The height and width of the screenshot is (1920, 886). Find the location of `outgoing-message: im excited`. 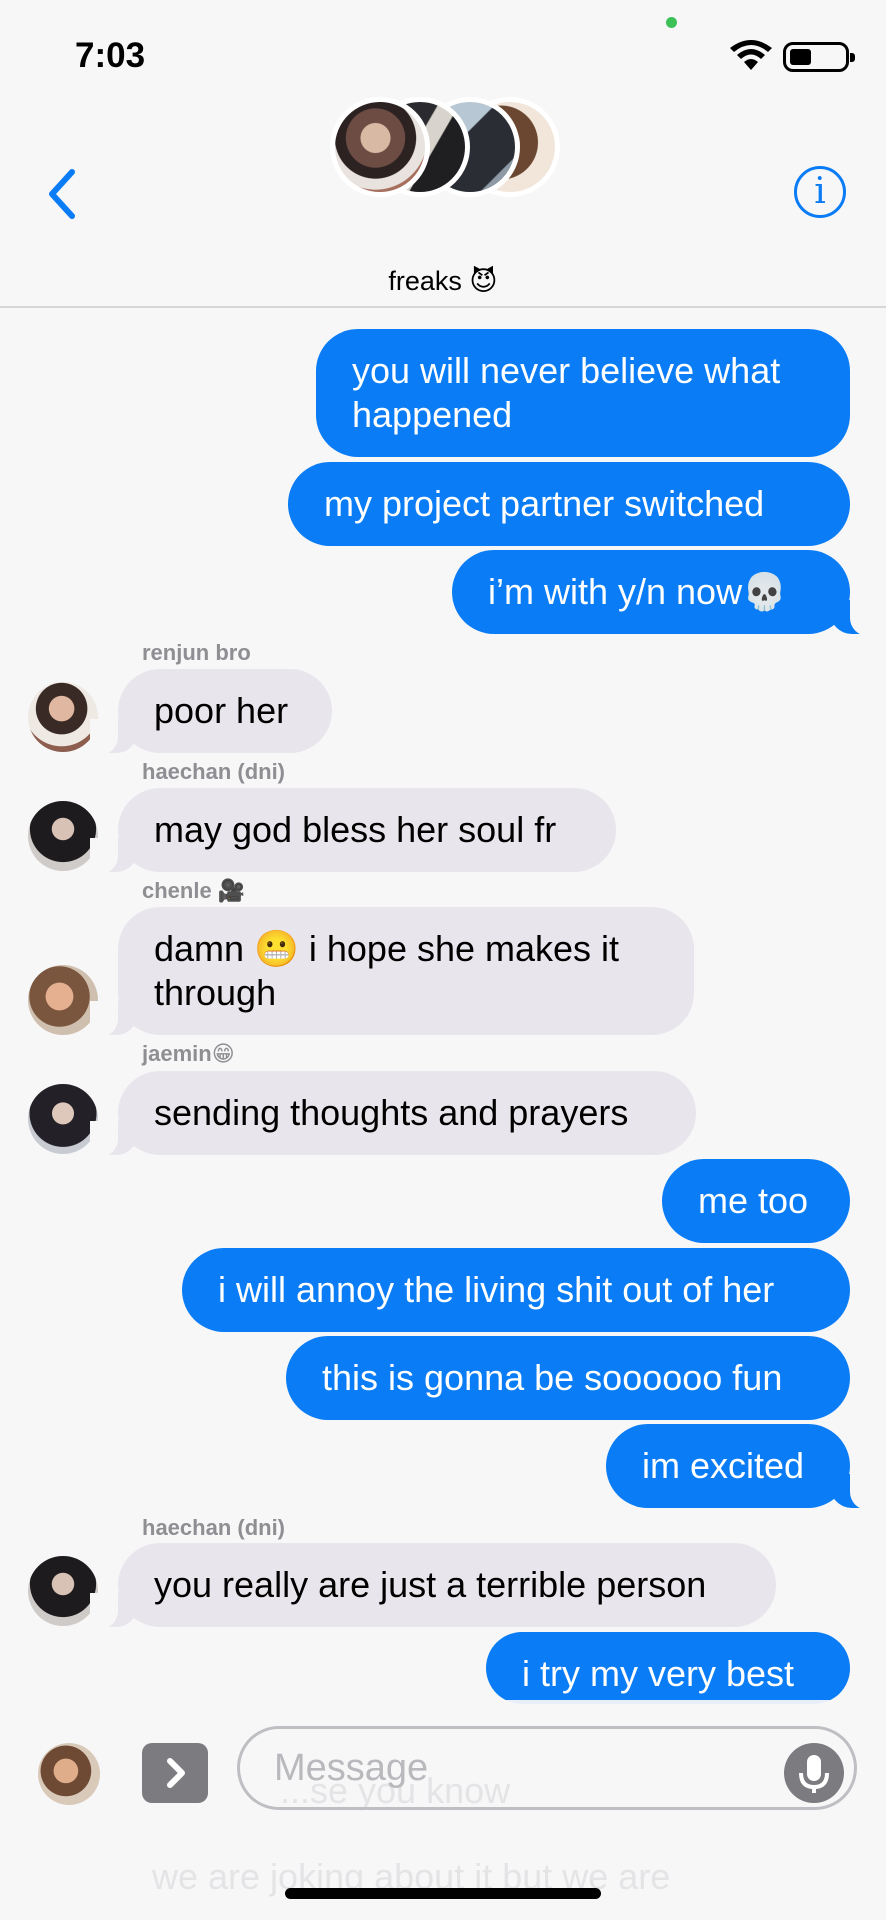

outgoing-message: im excited is located at coordinates (742, 1467).